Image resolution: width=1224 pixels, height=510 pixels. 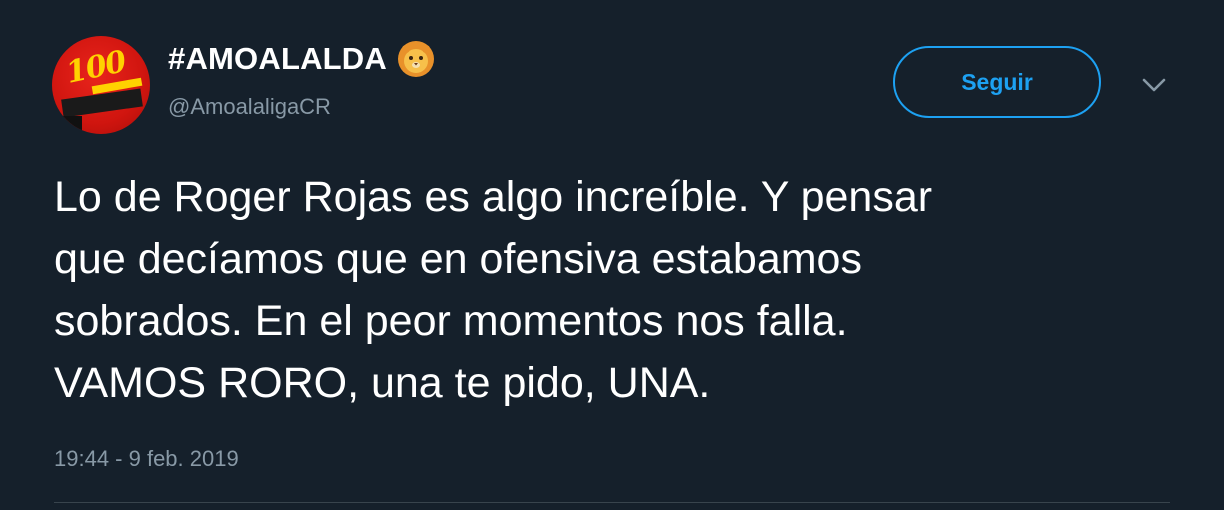 What do you see at coordinates (146, 459) in the screenshot?
I see `tweet-timestamp: 19:44 - 9 feb. 2019` at bounding box center [146, 459].